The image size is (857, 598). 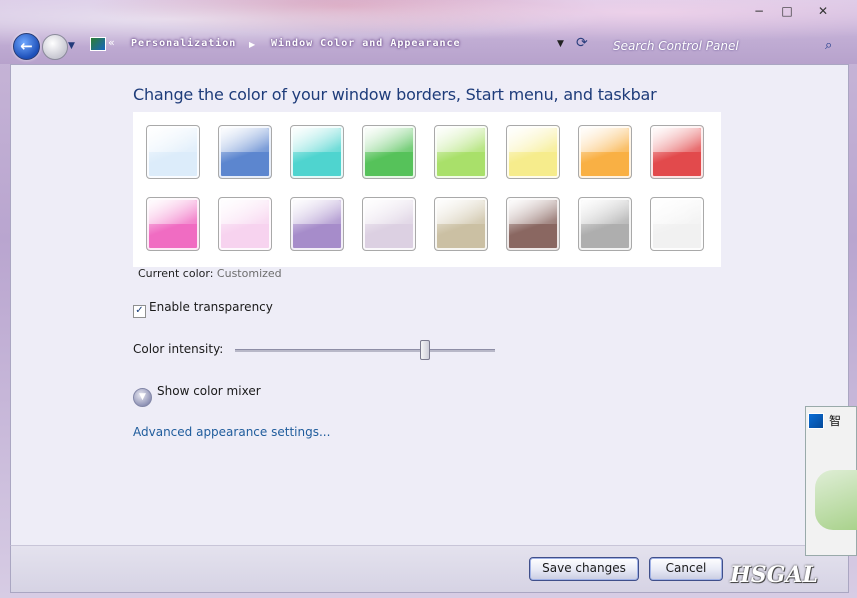 What do you see at coordinates (823, 11) in the screenshot?
I see `close-button: ✕` at bounding box center [823, 11].